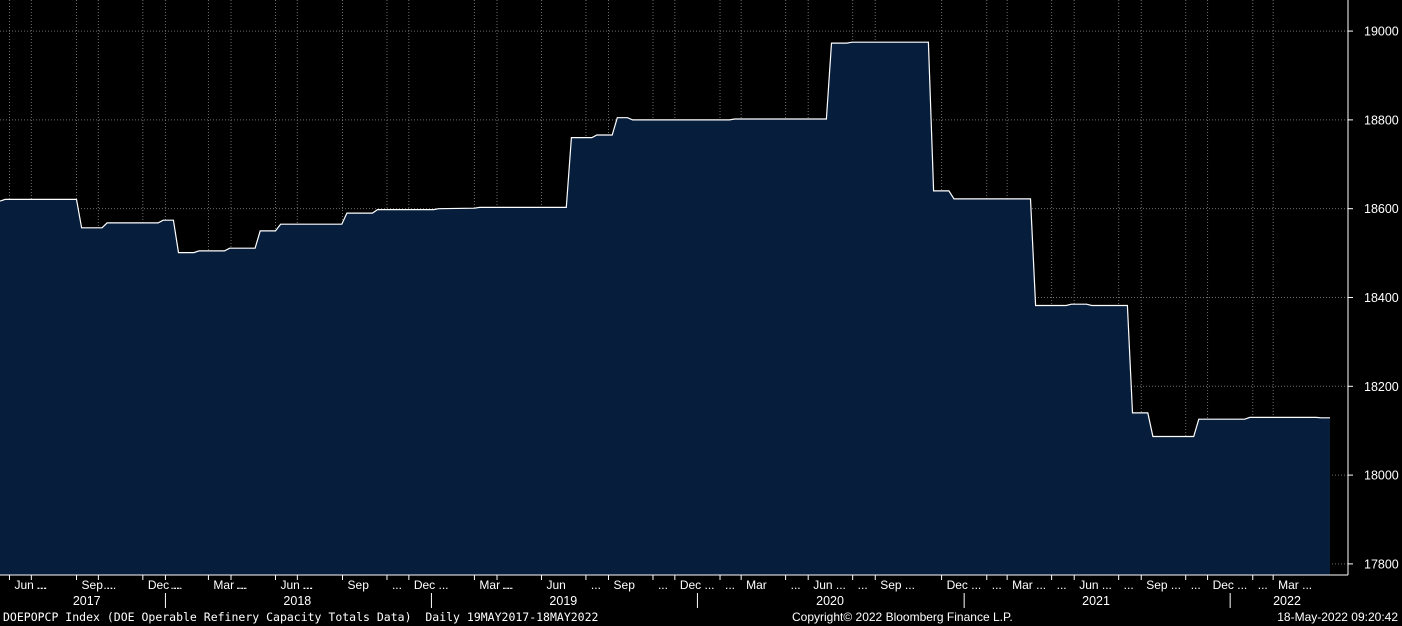 The image size is (1402, 626). I want to click on timestamp-label: 18-May-2022 09:20:42, so click(1337, 617).